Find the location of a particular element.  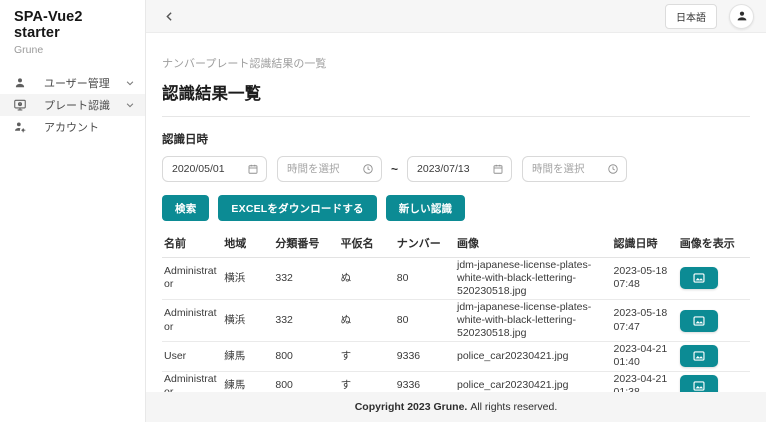

page-title: 認識結果一覧 is located at coordinates (211, 94).